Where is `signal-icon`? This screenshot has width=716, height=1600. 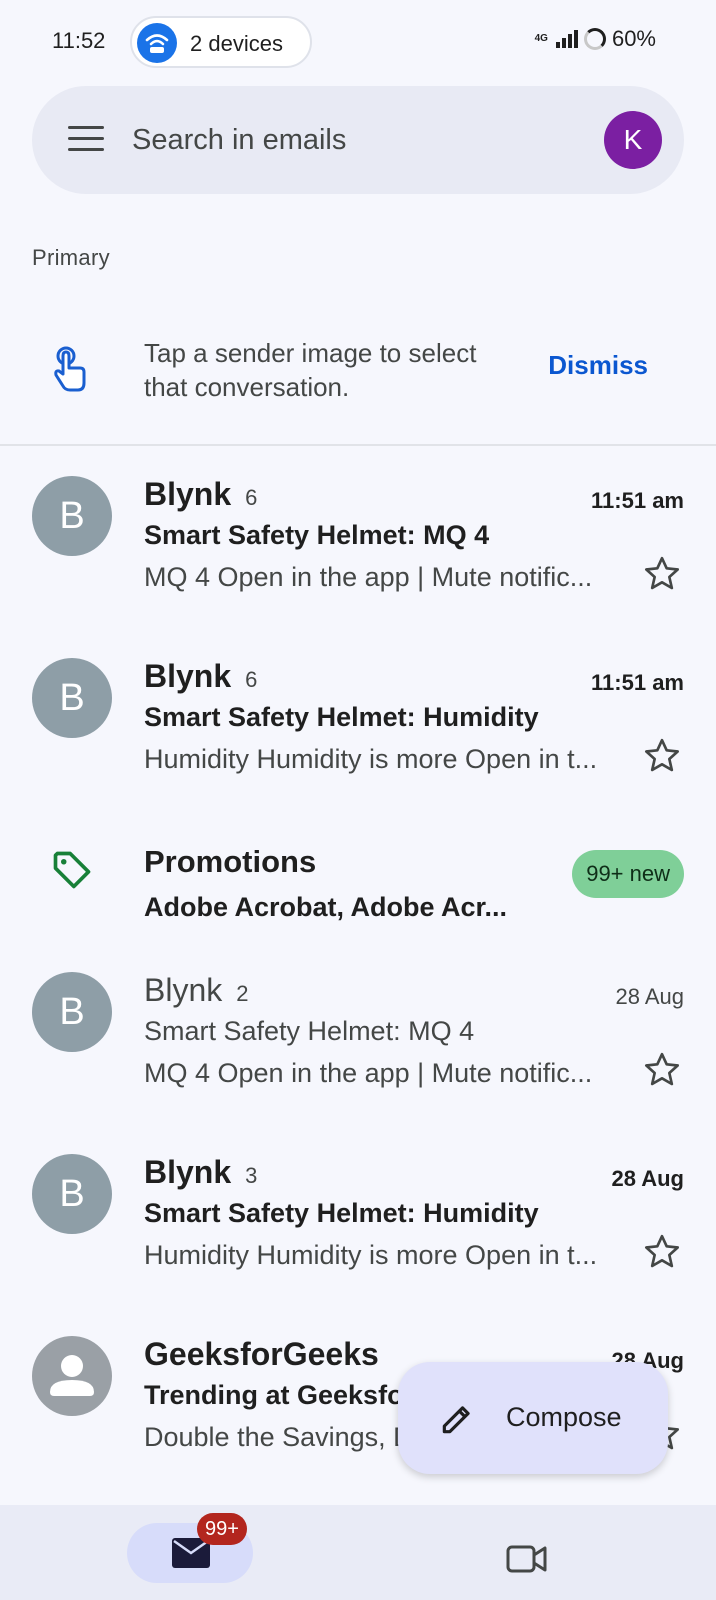 signal-icon is located at coordinates (566, 39).